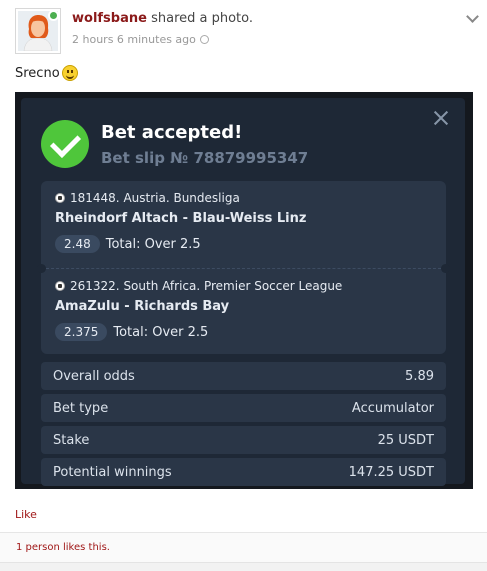 The width and height of the screenshot is (487, 571). Describe the element at coordinates (81, 408) in the screenshot. I see `summary-label: Bet type` at that location.